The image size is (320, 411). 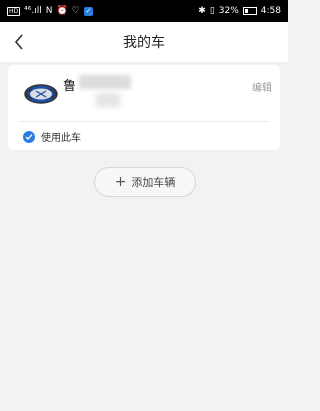 I want to click on add-car-button: + 添加车辆, so click(x=145, y=182).